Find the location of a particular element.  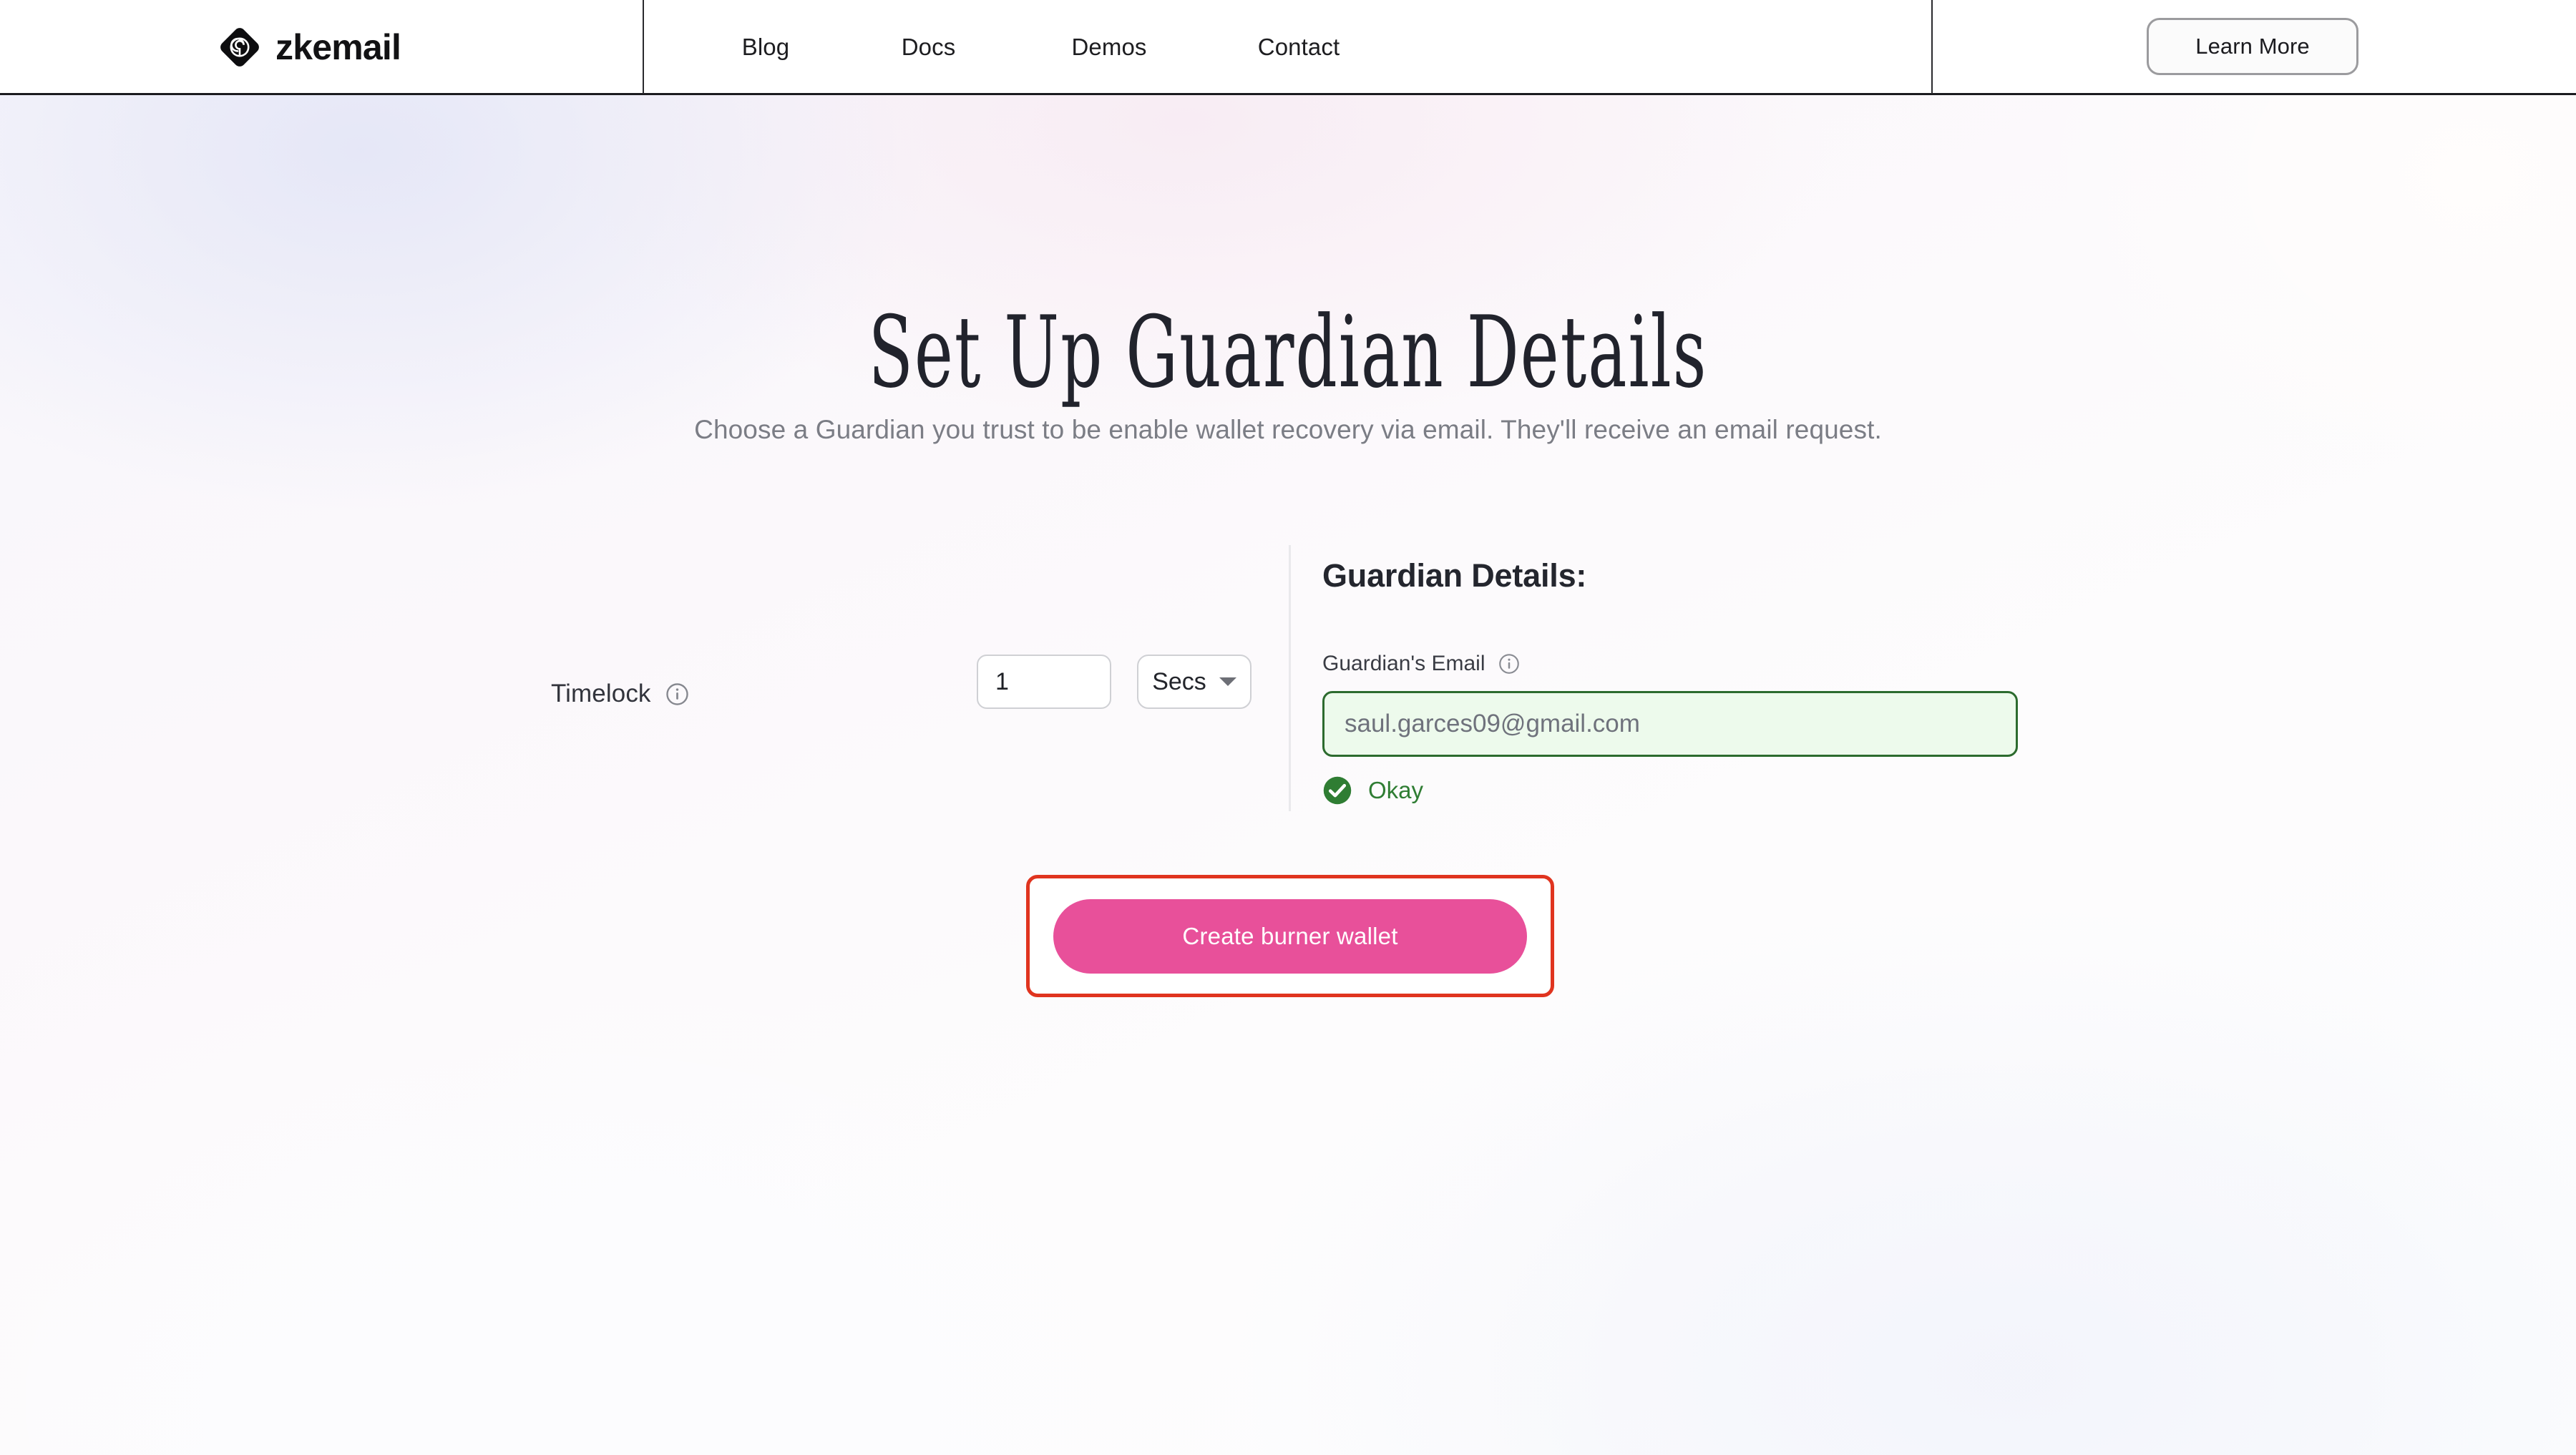

guardian-email-input is located at coordinates (1670, 724).